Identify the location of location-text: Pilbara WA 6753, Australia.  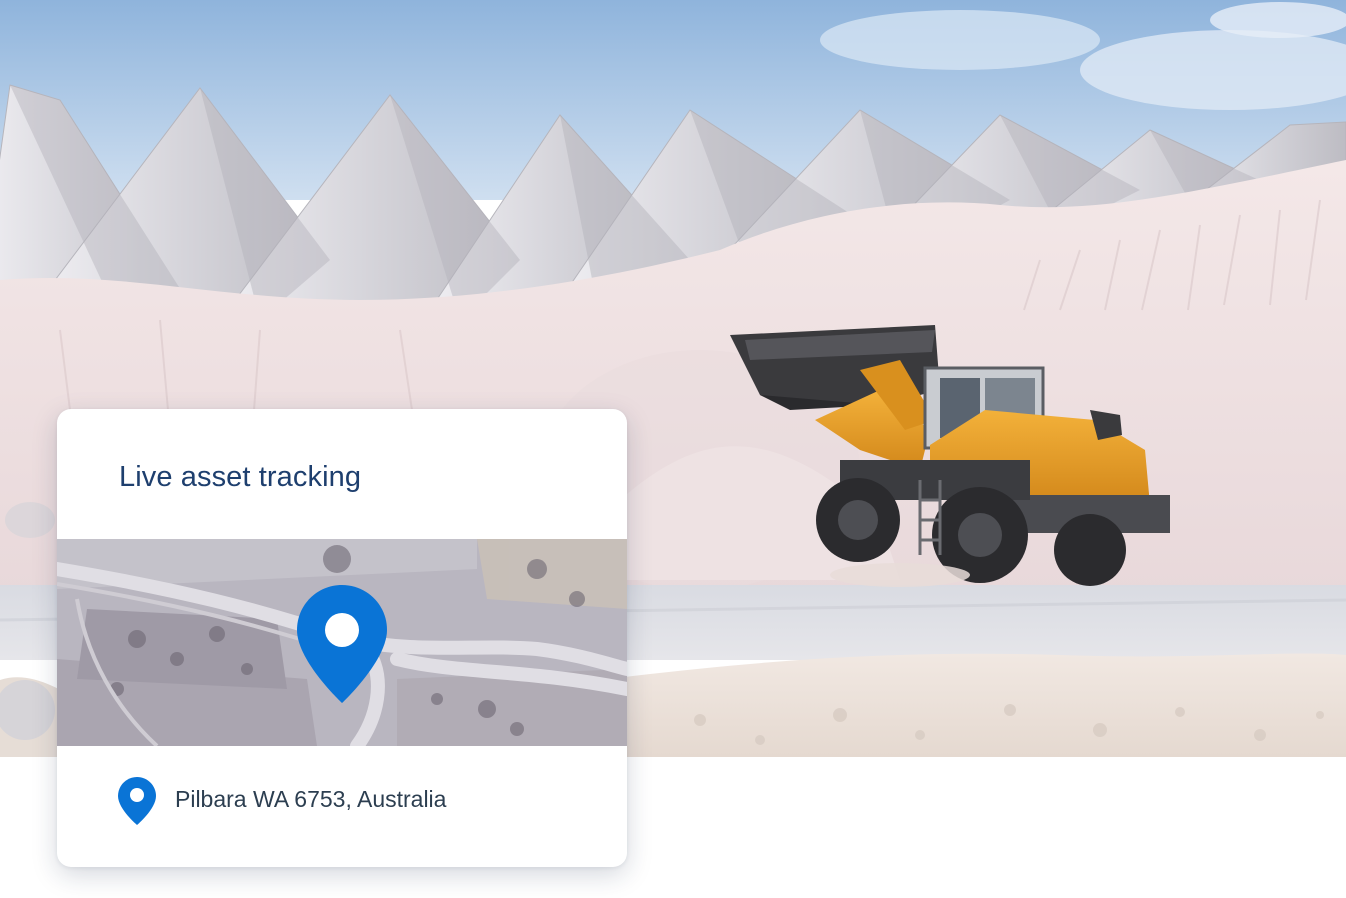
(311, 799).